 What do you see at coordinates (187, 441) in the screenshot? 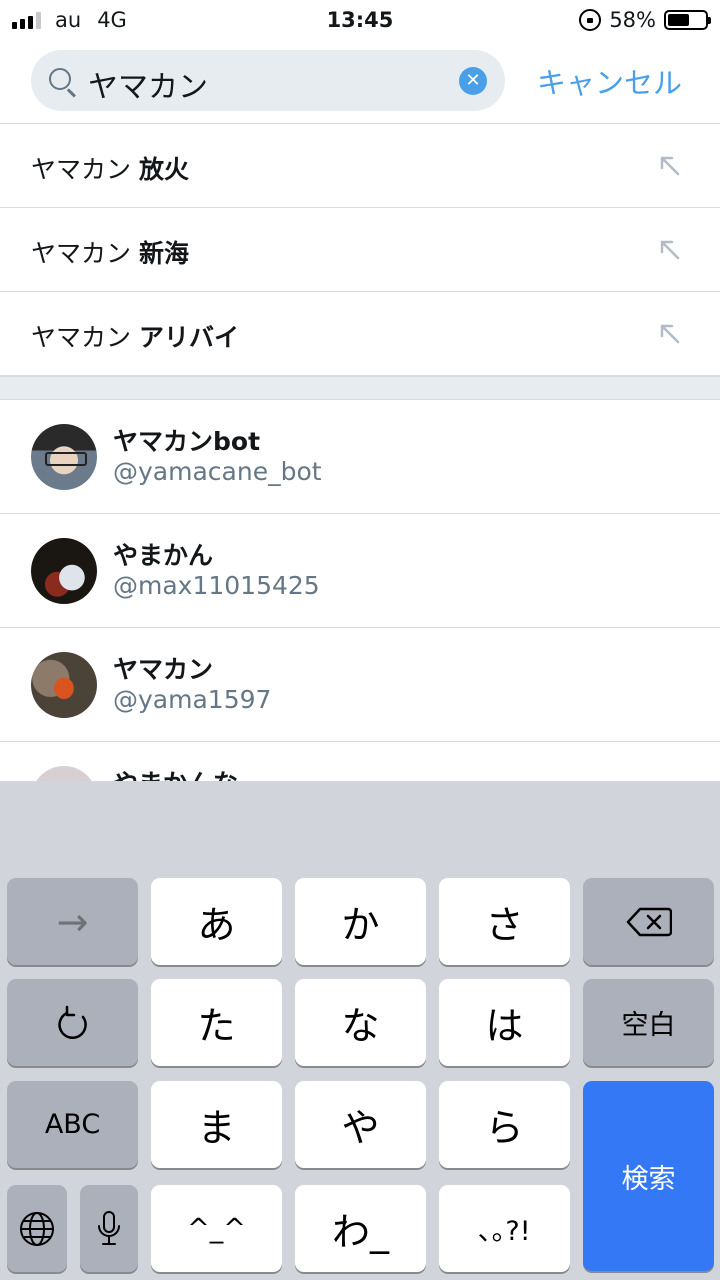
I see `user-display-name: ヤマカンbot` at bounding box center [187, 441].